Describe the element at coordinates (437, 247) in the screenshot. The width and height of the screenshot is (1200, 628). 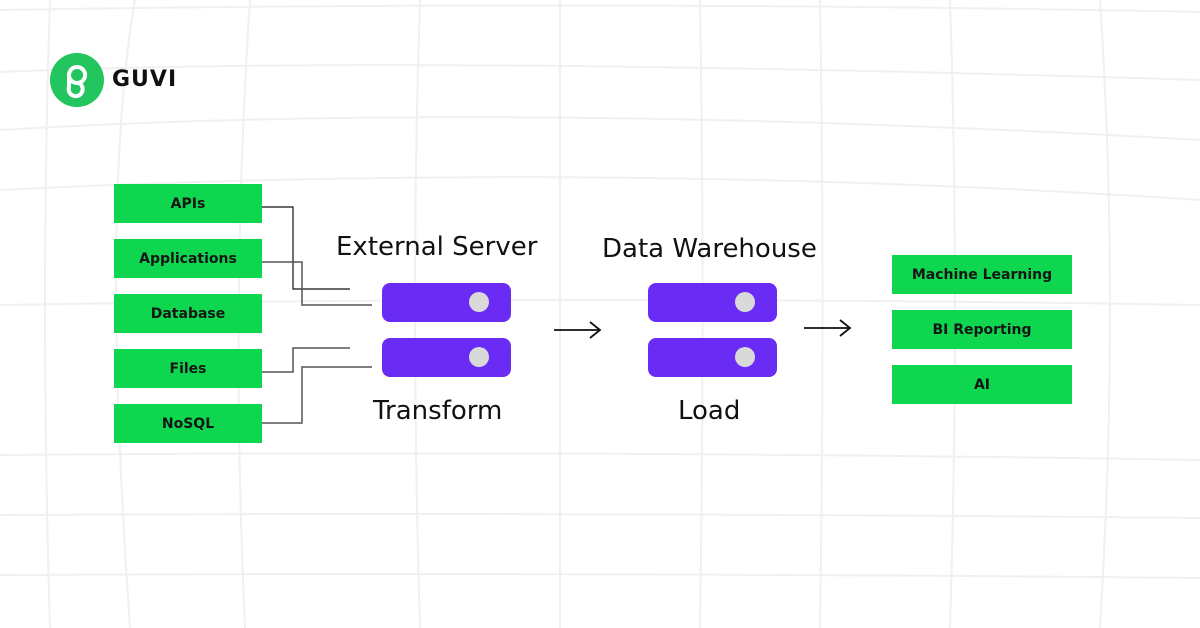
I see `stage-title-external-server: External Server` at that location.